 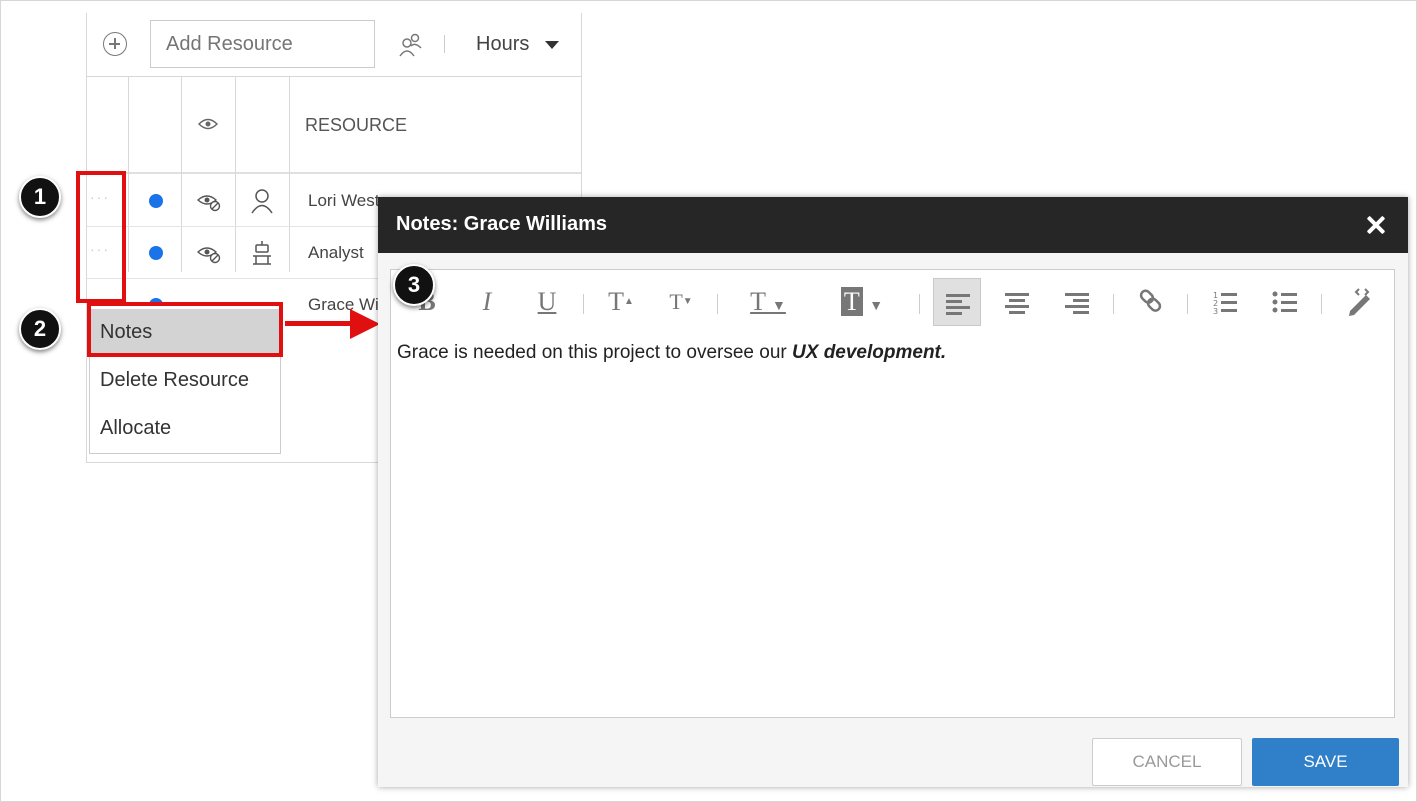 What do you see at coordinates (1285, 302) in the screenshot?
I see `bullet-list-icon` at bounding box center [1285, 302].